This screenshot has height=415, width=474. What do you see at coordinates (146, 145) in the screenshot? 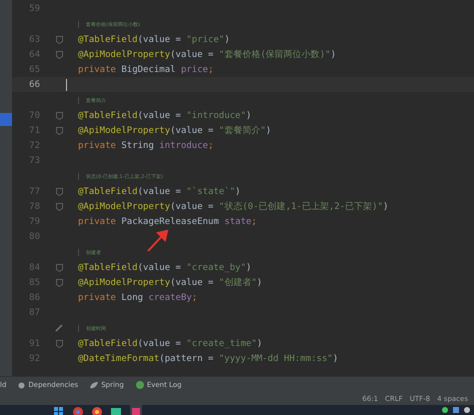
I see `code-line: private String introduce;` at bounding box center [146, 145].